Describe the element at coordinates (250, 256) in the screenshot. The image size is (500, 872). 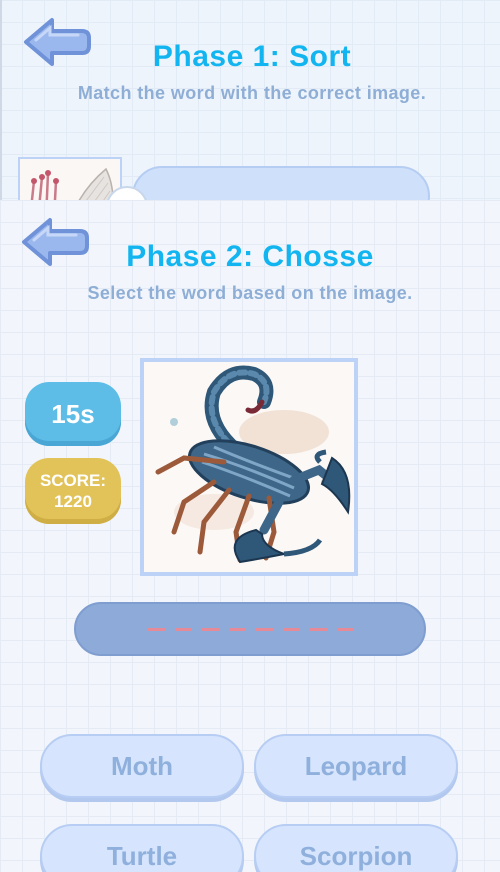
I see `phase2-title: Phase 2: Chosse` at that location.